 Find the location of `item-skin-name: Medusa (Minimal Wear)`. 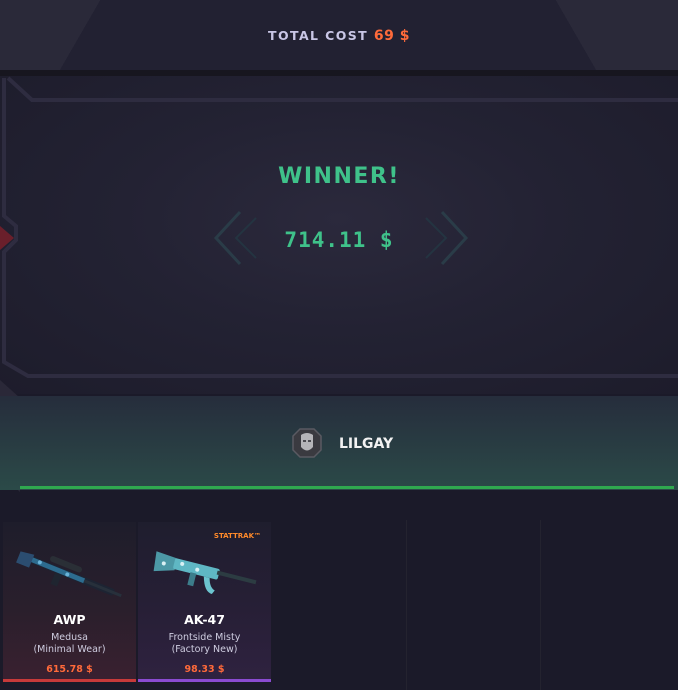

item-skin-name: Medusa (Minimal Wear) is located at coordinates (69, 644).